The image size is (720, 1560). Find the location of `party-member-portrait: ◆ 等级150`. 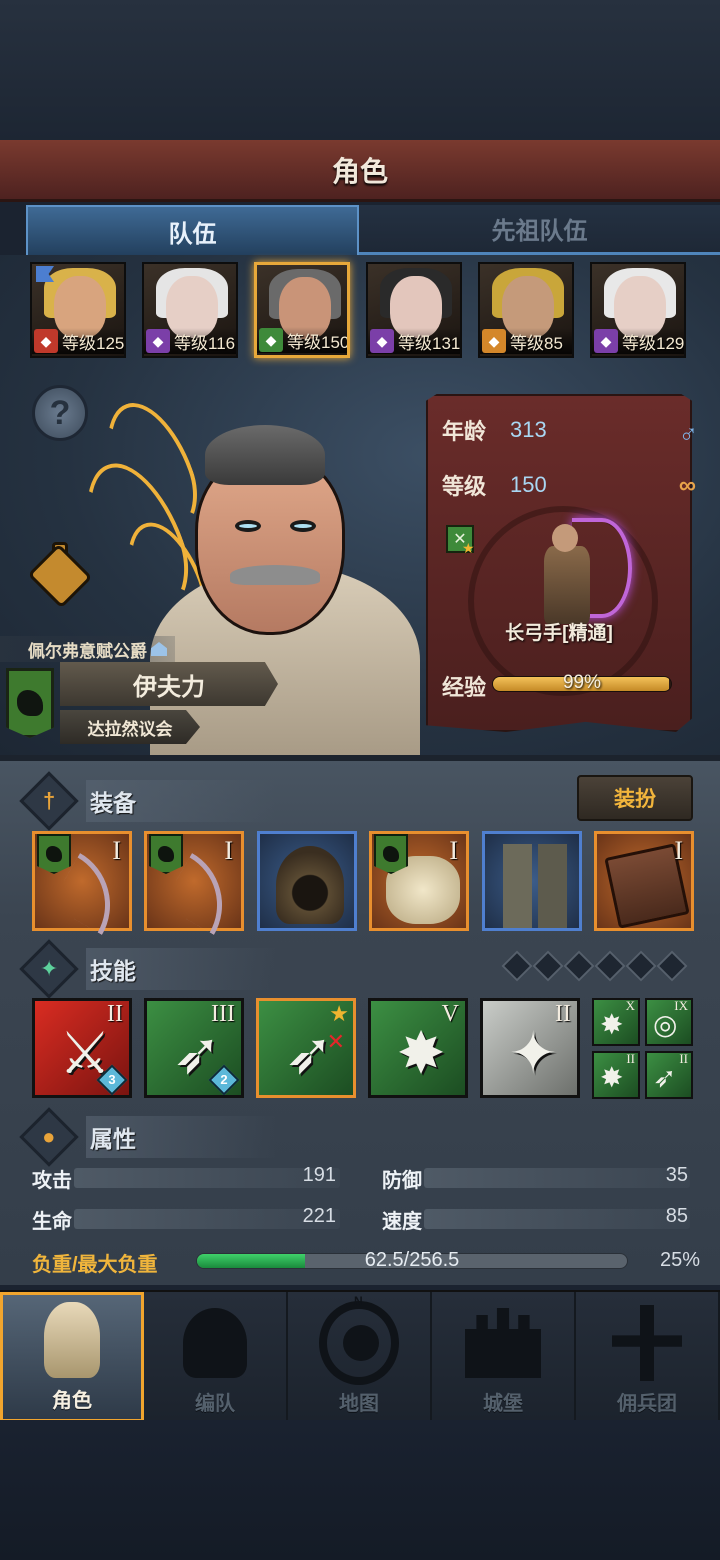

party-member-portrait: ◆ 等级150 is located at coordinates (302, 310).